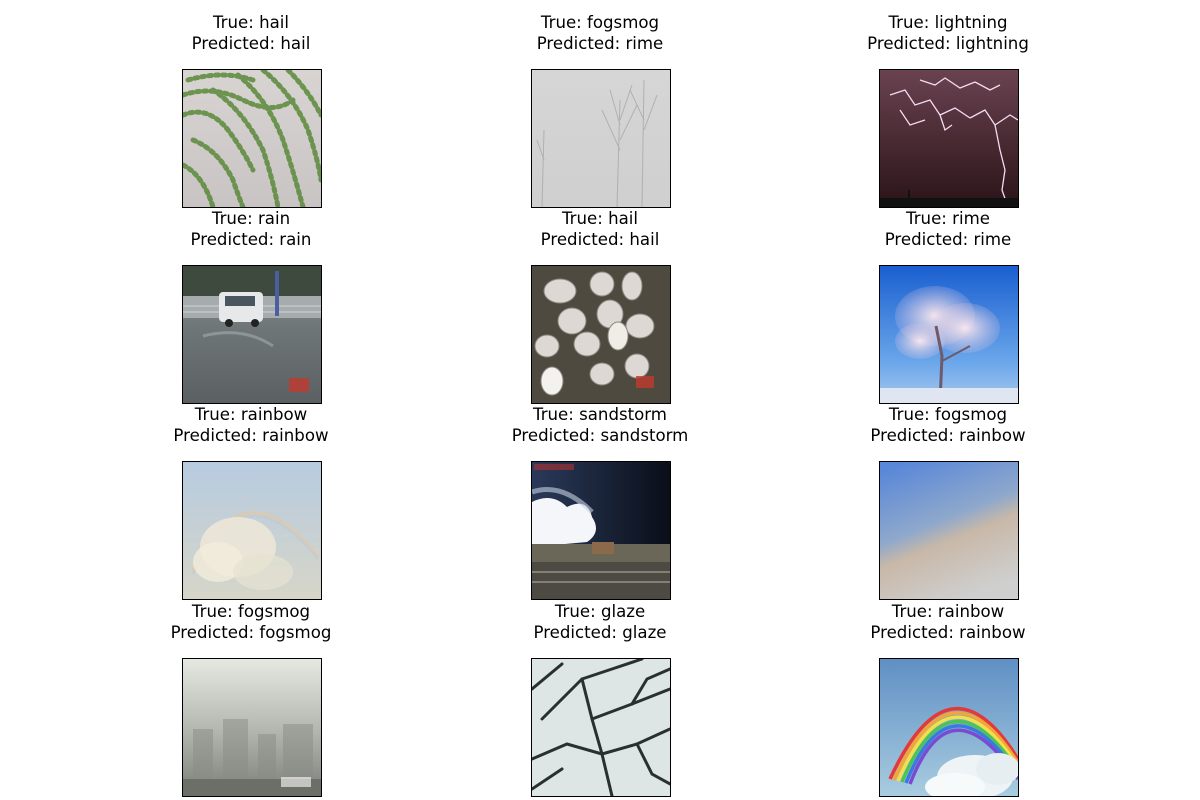 The image size is (1200, 800). I want to click on hazy-rainbow-image, so click(252, 530).